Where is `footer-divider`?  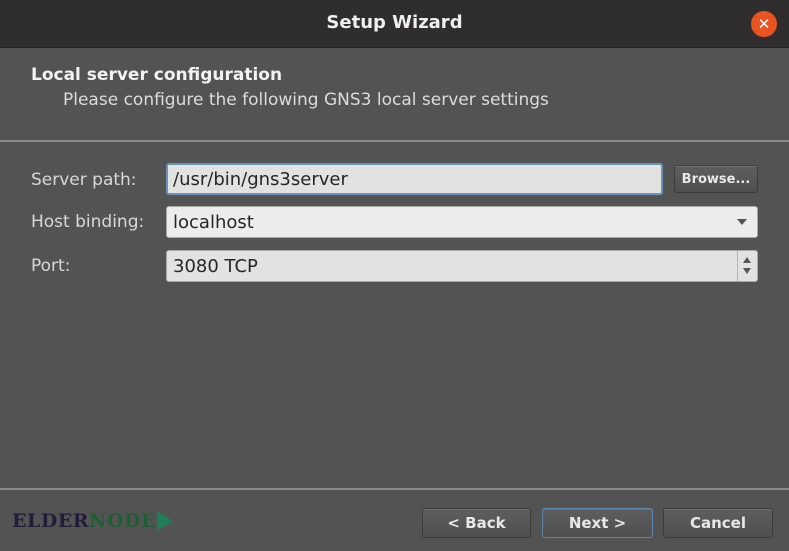
footer-divider is located at coordinates (394, 489).